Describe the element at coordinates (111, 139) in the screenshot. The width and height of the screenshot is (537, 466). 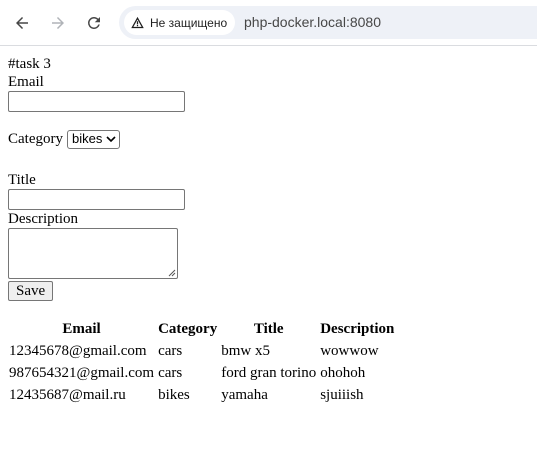
I see `chevron-down-icon` at that location.